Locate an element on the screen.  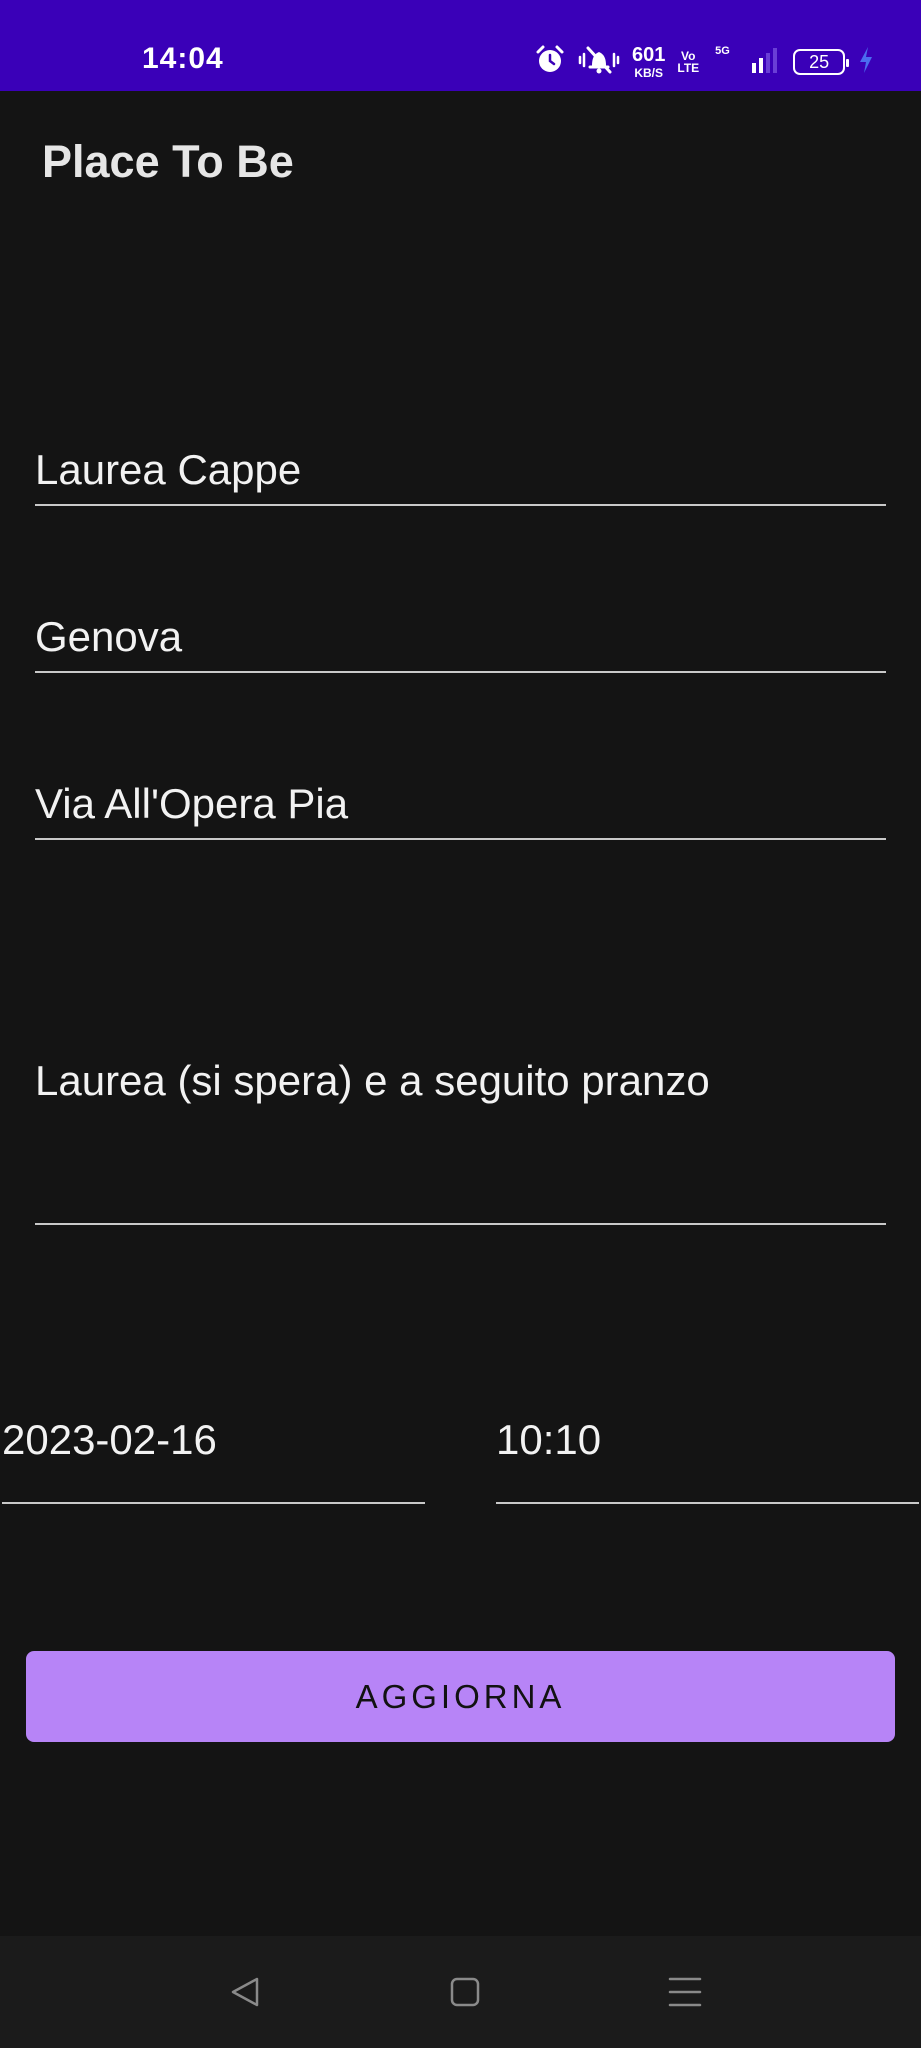
address-field: Via All'Opera Pia is located at coordinates (460, 801).